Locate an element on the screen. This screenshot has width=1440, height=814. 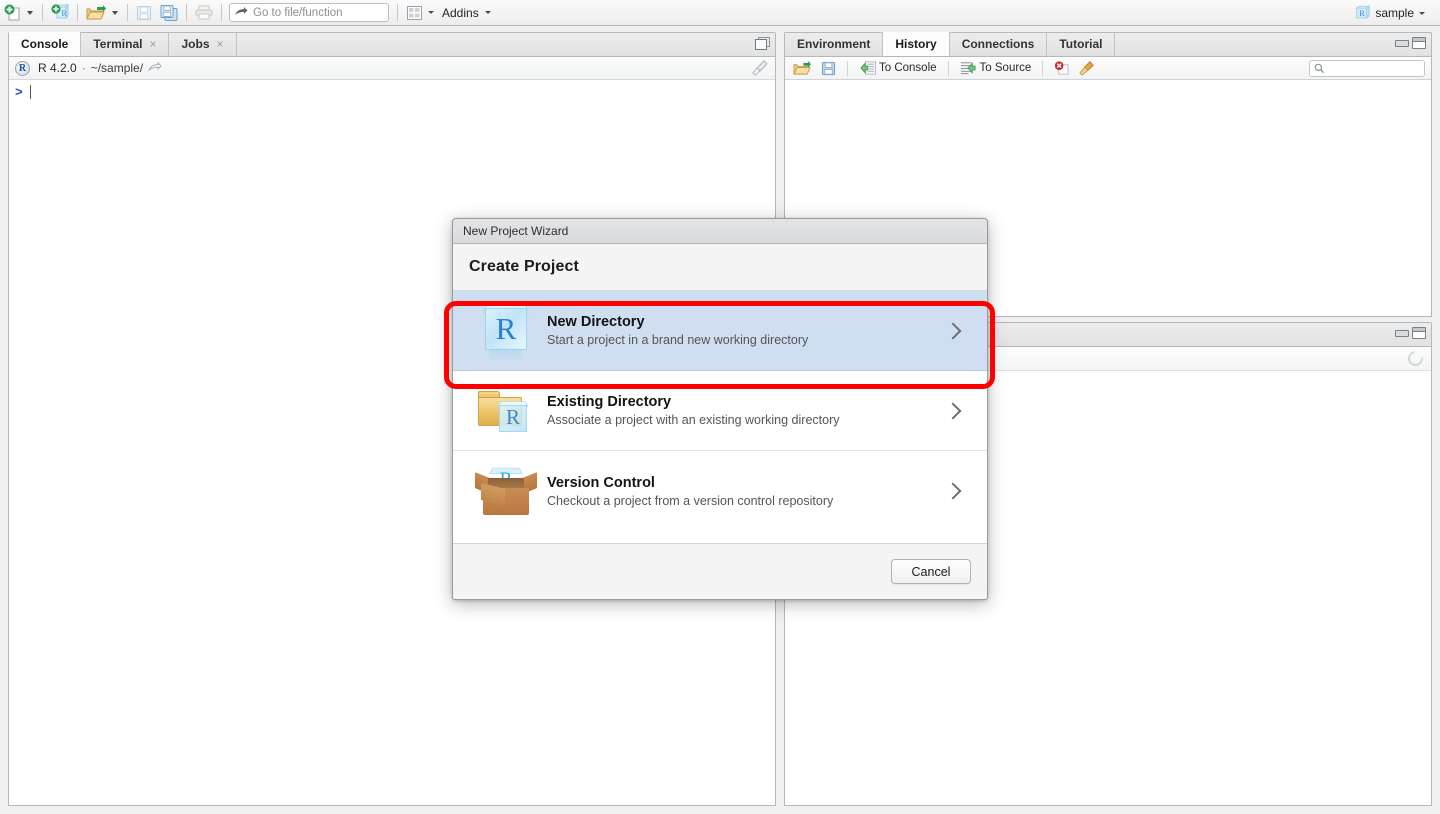
r-cube-icon: R is located at coordinates (506, 332).